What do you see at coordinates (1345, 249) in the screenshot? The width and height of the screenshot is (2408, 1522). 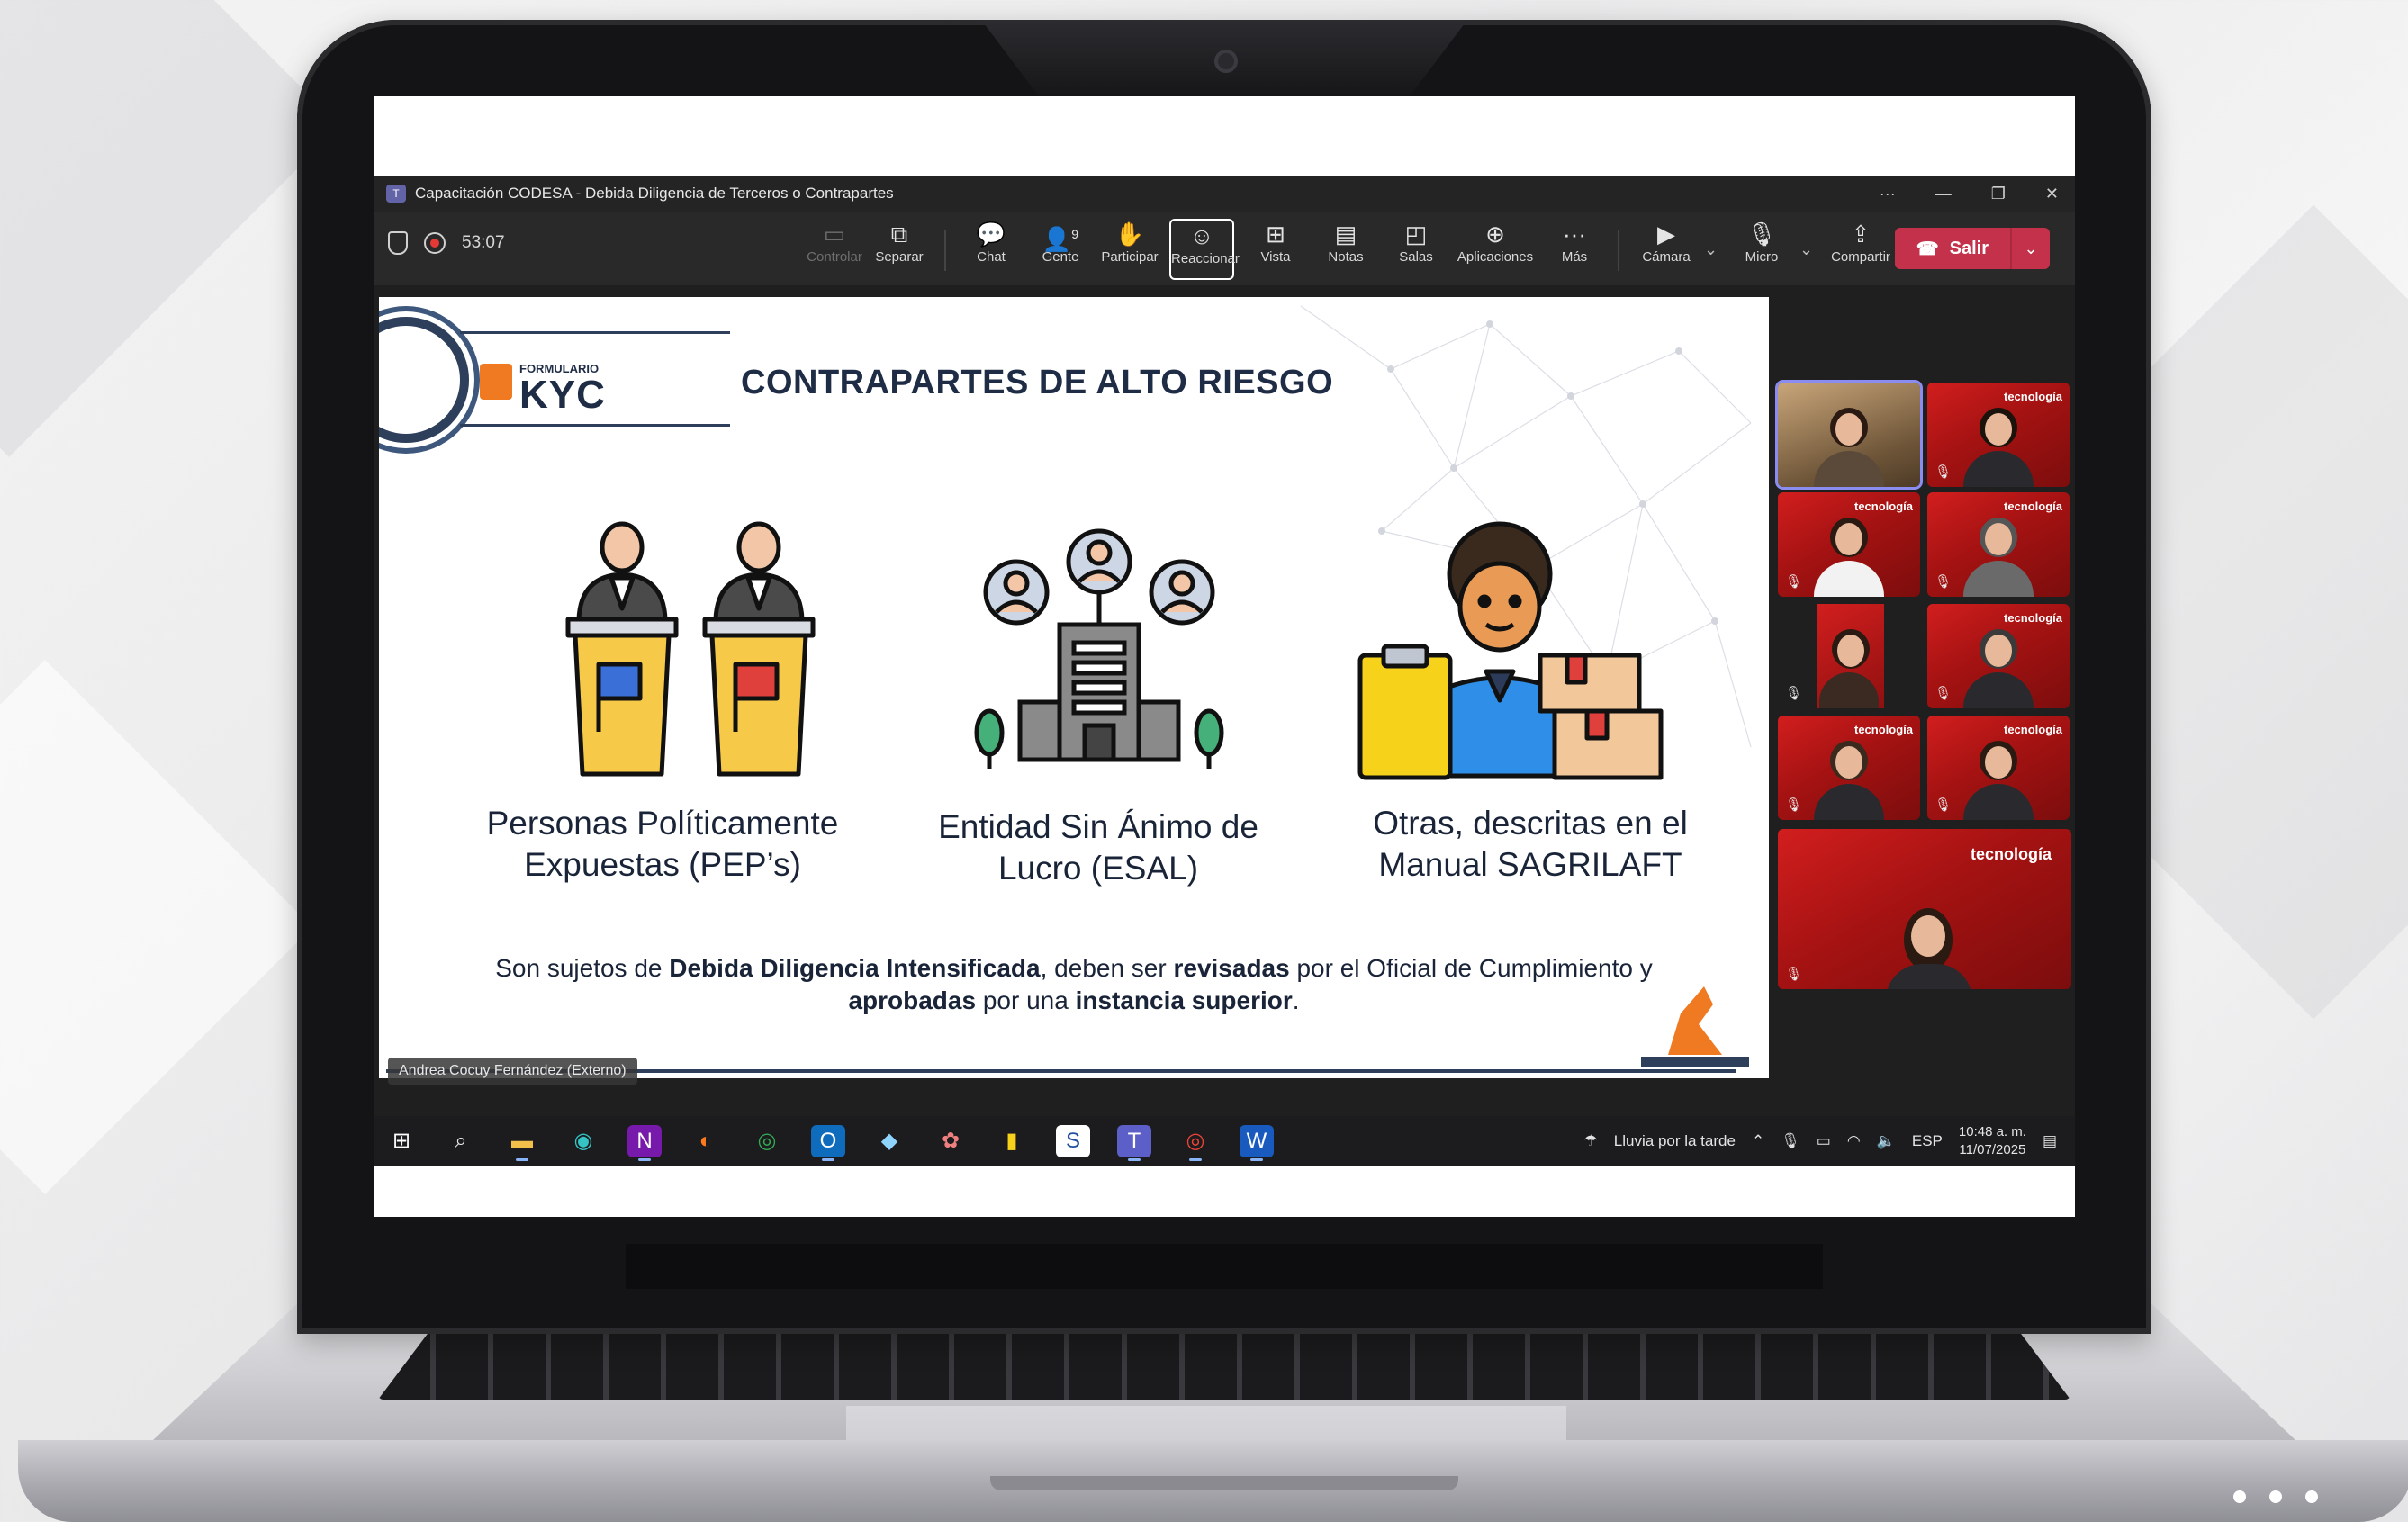 I see `notes-button: ▤ Notas` at bounding box center [1345, 249].